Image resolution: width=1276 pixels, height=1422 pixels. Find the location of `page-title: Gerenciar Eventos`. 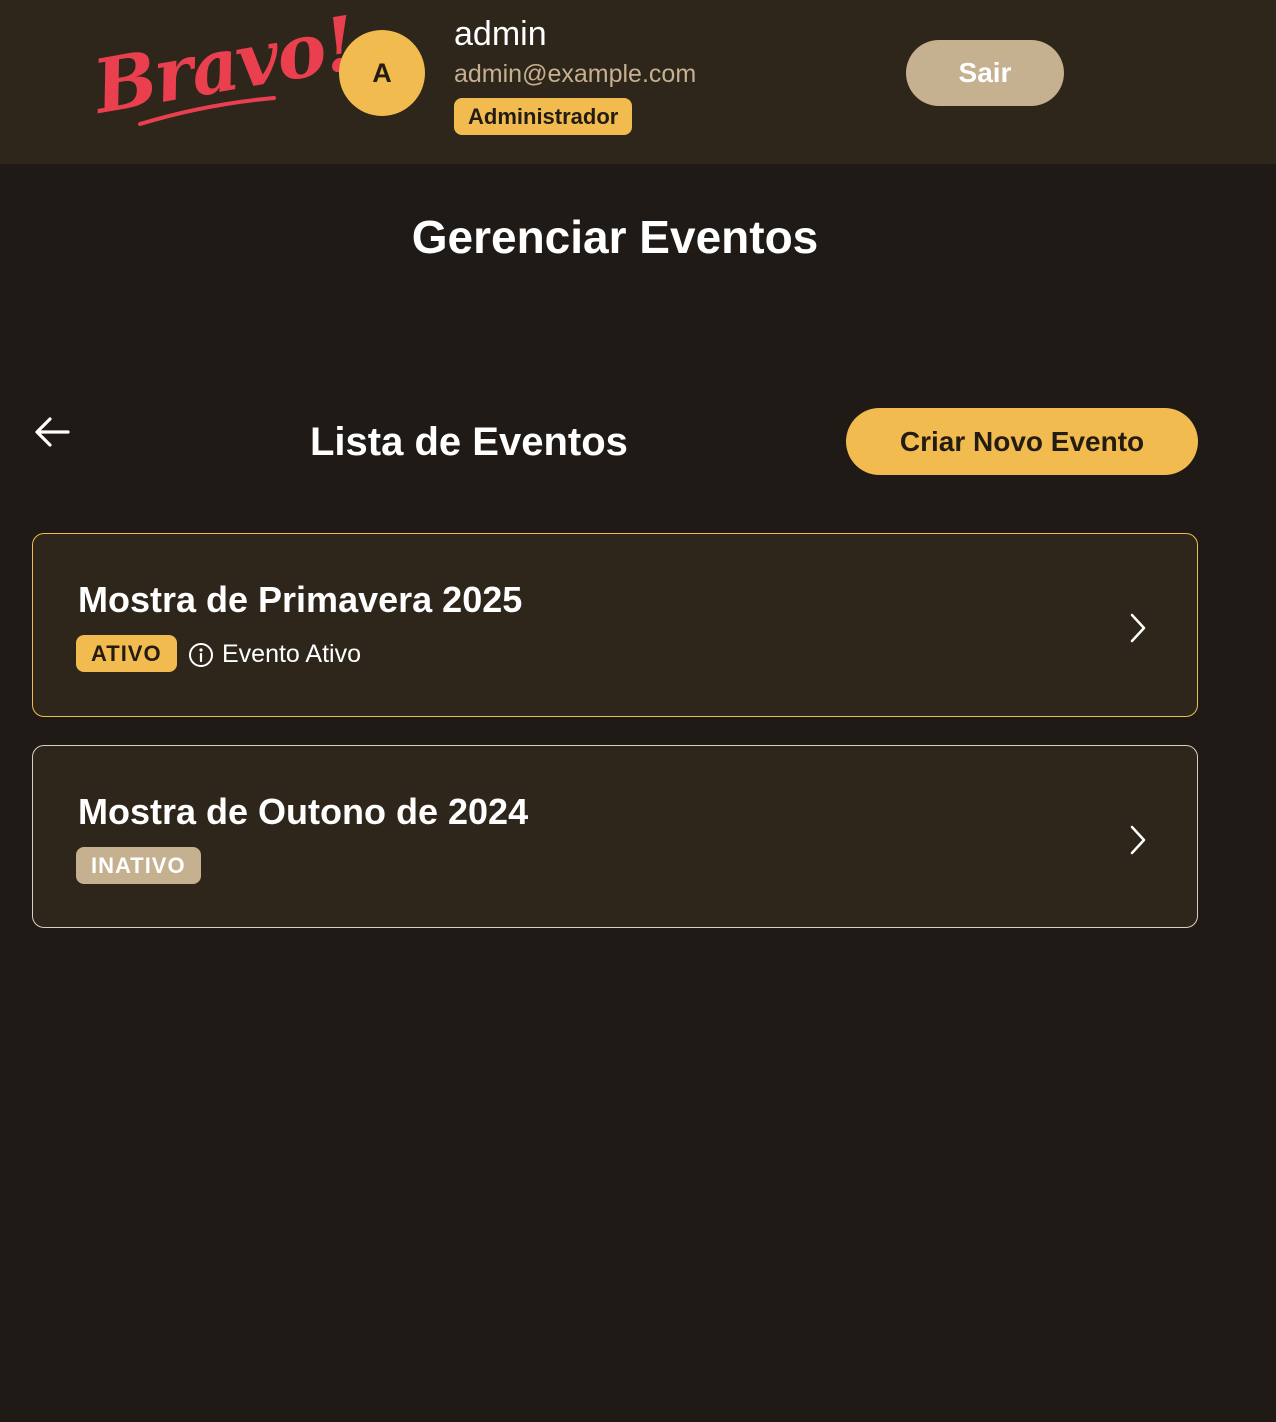

page-title: Gerenciar Eventos is located at coordinates (615, 237).